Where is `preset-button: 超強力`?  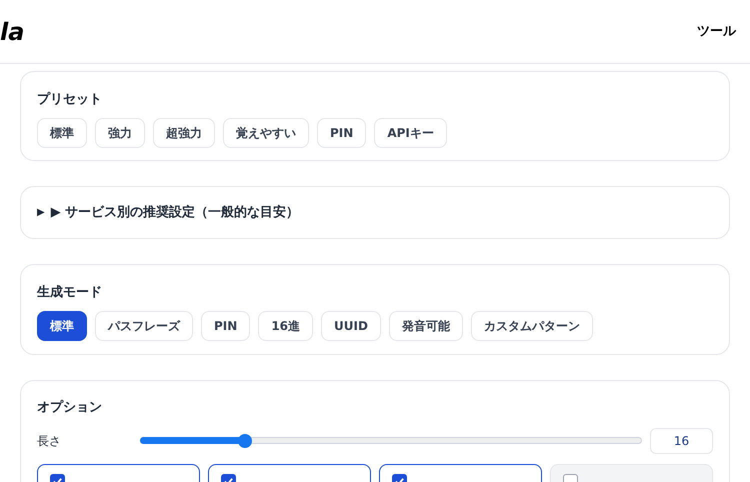
preset-button: 超強力 is located at coordinates (184, 133).